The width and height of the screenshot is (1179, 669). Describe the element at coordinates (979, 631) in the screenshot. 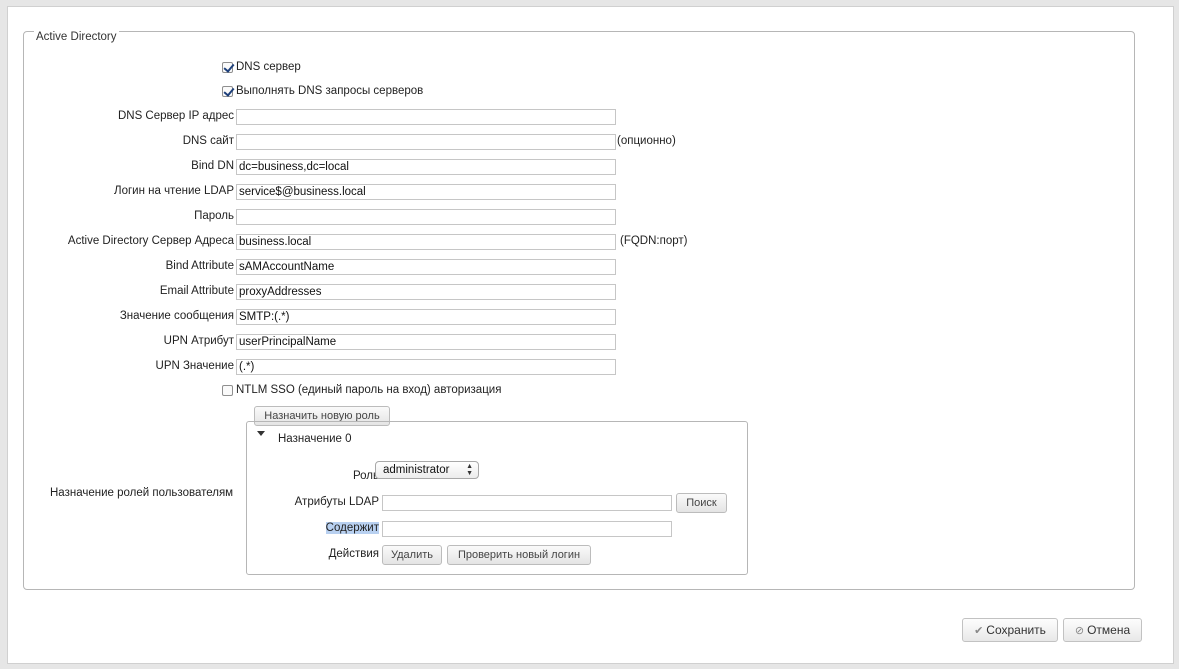

I see `checkmark-icon: ✔` at that location.